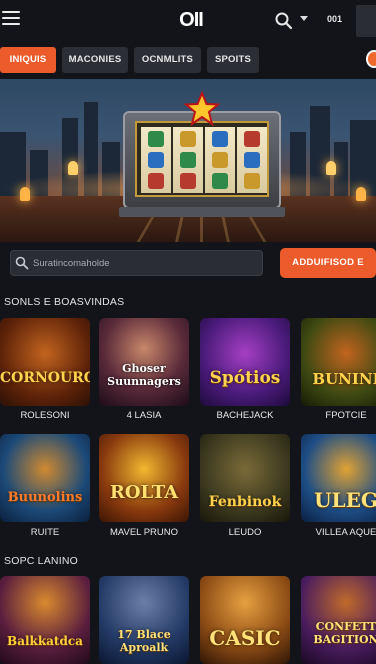 This screenshot has width=376, height=664. Describe the element at coordinates (45, 641) in the screenshot. I see `game-art-text: Balkkatdca` at that location.